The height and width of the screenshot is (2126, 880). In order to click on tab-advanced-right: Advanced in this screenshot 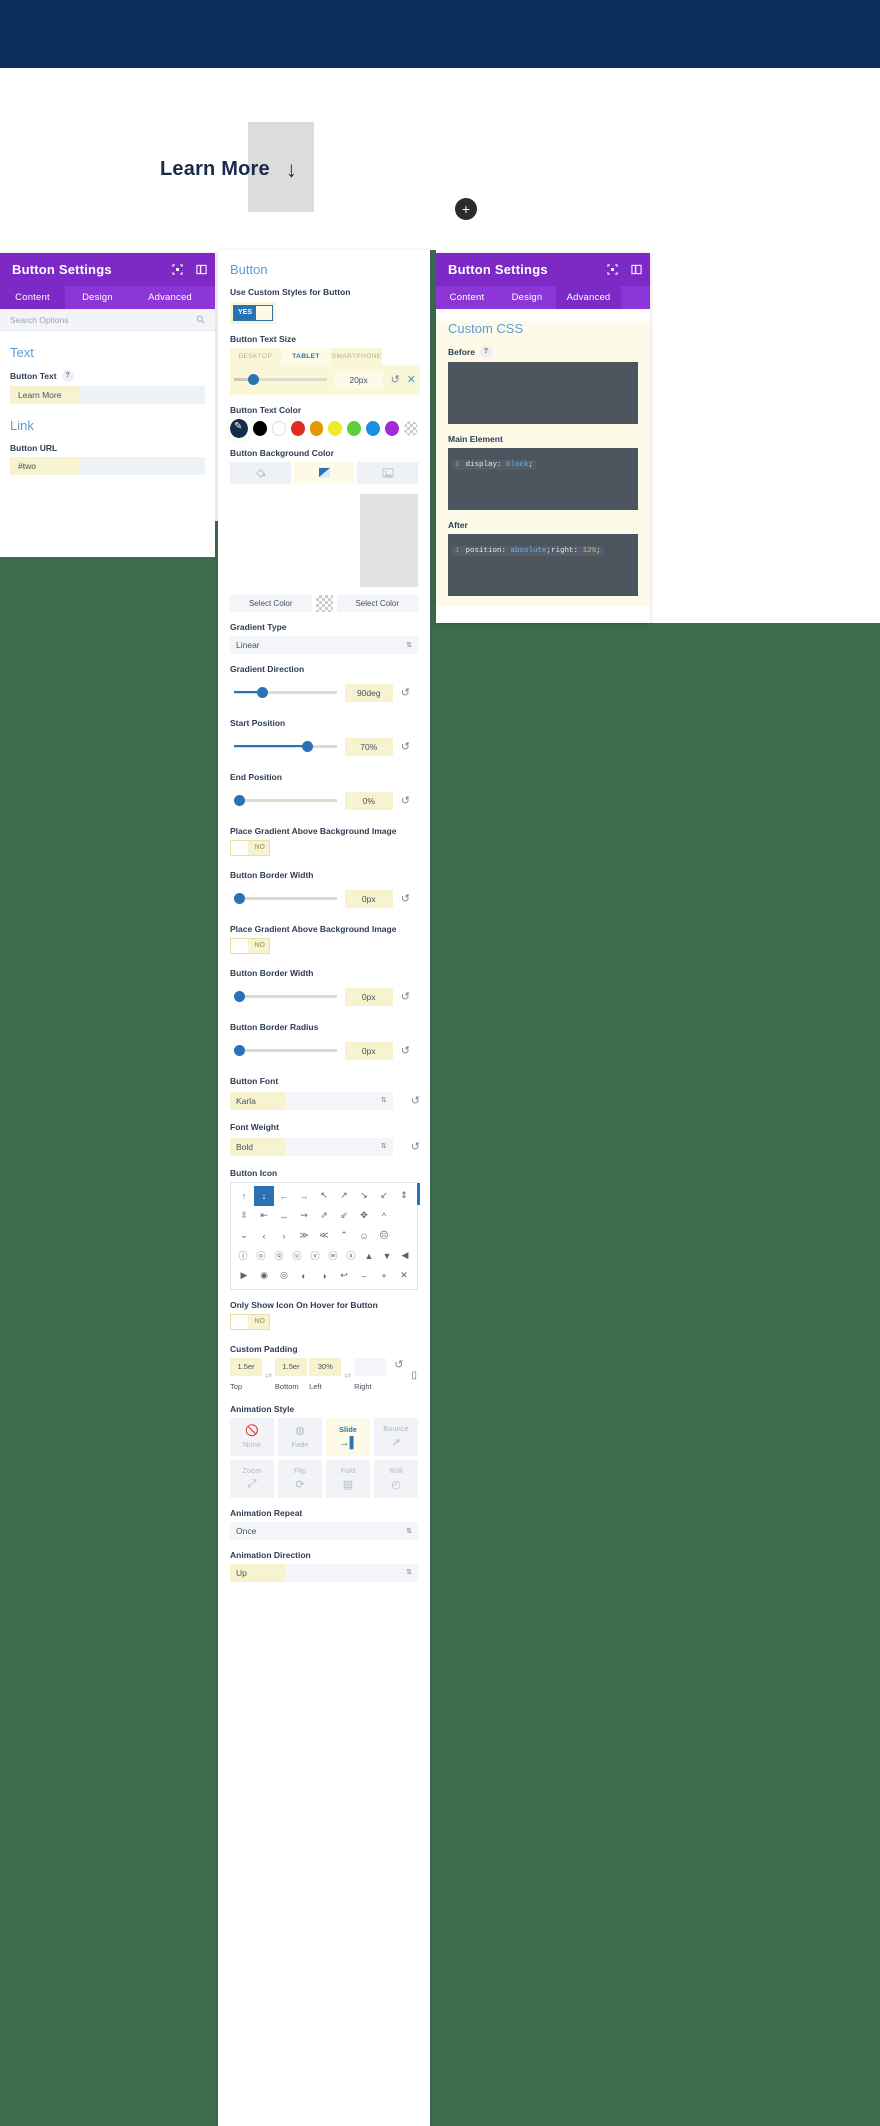, I will do `click(588, 297)`.